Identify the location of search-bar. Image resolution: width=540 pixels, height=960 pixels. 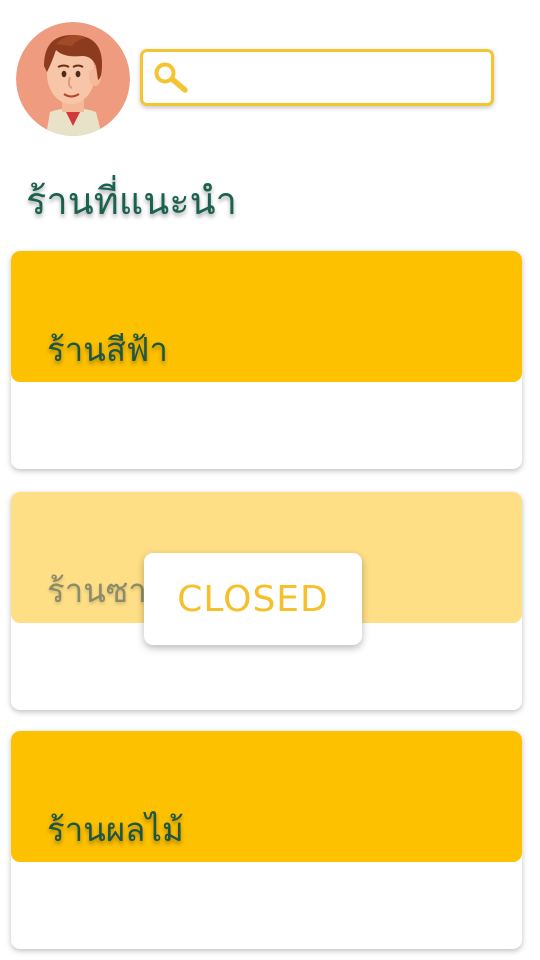
(317, 77).